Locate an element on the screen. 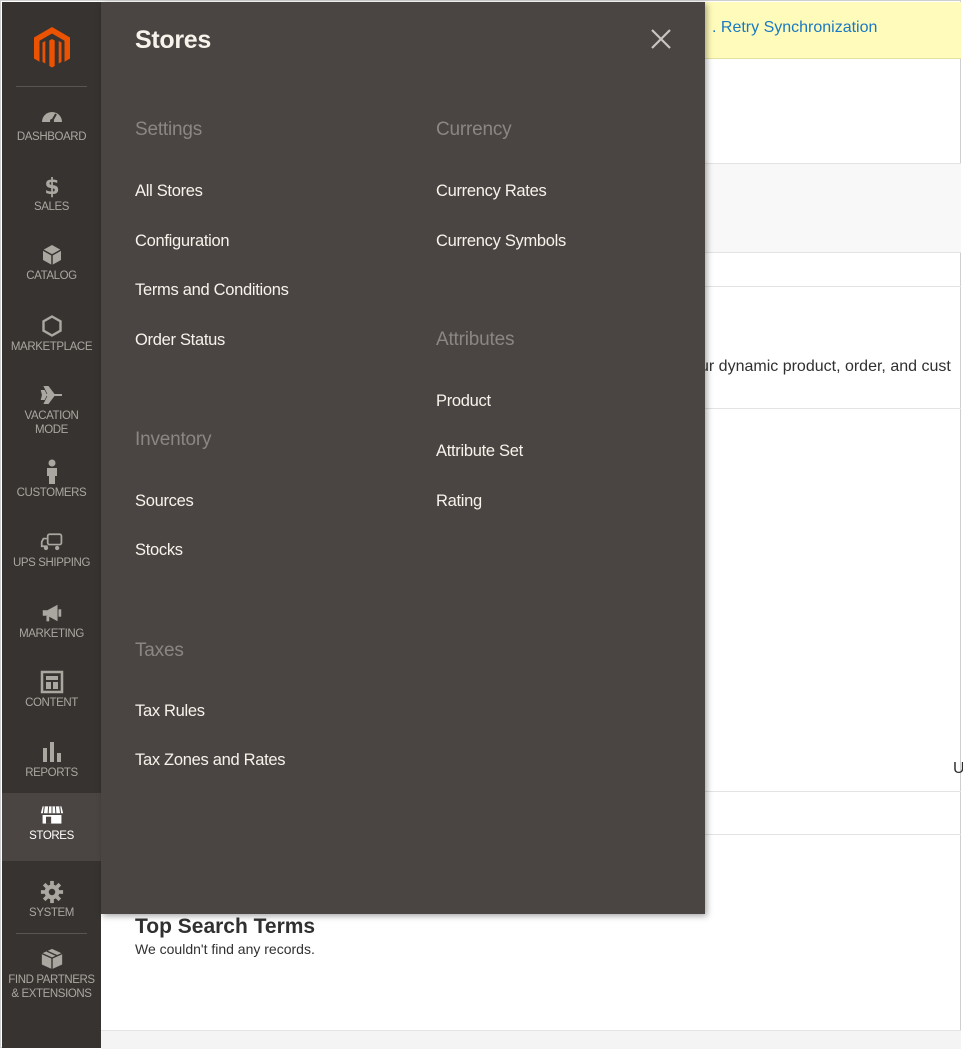 The height and width of the screenshot is (1050, 963). box-icon is located at coordinates (52, 959).